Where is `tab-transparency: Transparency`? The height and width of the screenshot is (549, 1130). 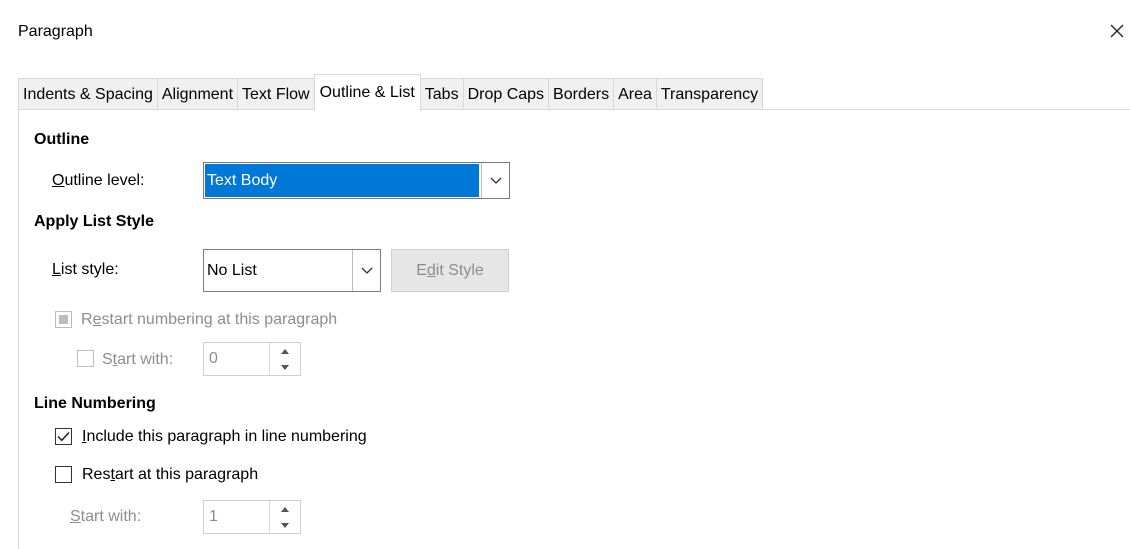 tab-transparency: Transparency is located at coordinates (709, 94).